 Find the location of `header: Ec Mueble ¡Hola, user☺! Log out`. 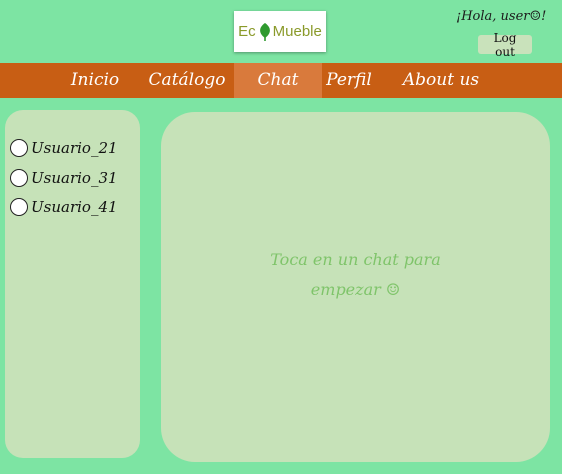

header: Ec Mueble ¡Hola, user☺! Log out is located at coordinates (281, 31).